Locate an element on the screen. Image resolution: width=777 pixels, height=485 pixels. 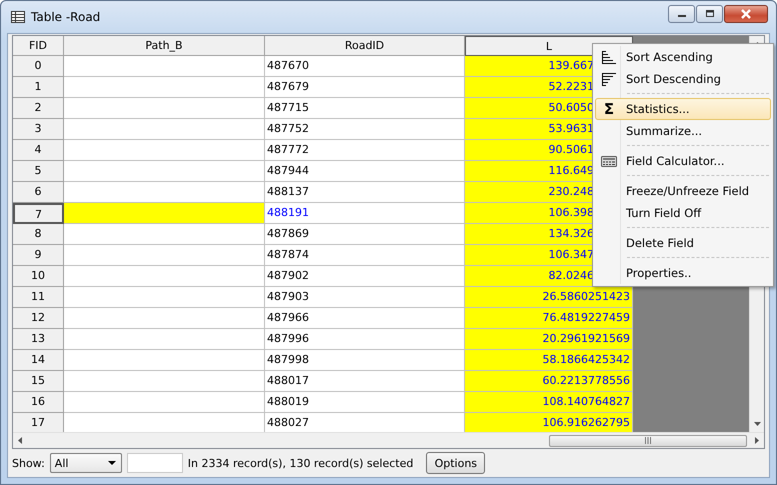
table-cell: 60.2213778556 is located at coordinates (549, 381).